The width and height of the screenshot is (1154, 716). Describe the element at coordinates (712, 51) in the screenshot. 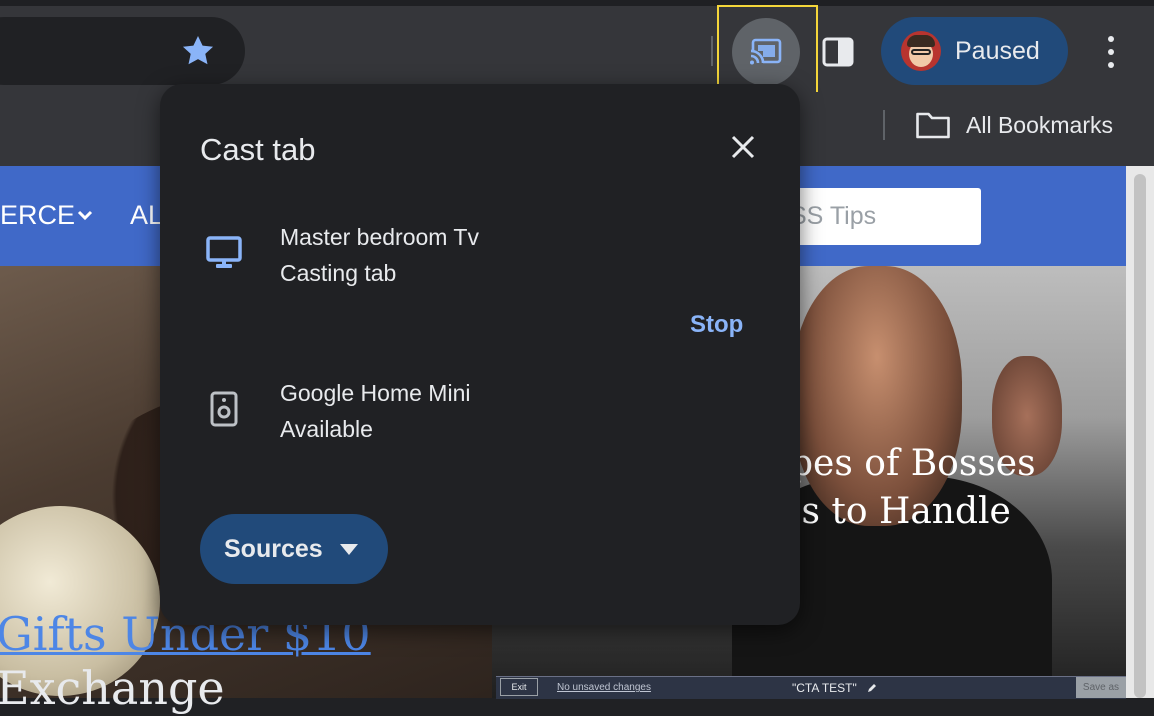

I see `toolbar-divider` at that location.